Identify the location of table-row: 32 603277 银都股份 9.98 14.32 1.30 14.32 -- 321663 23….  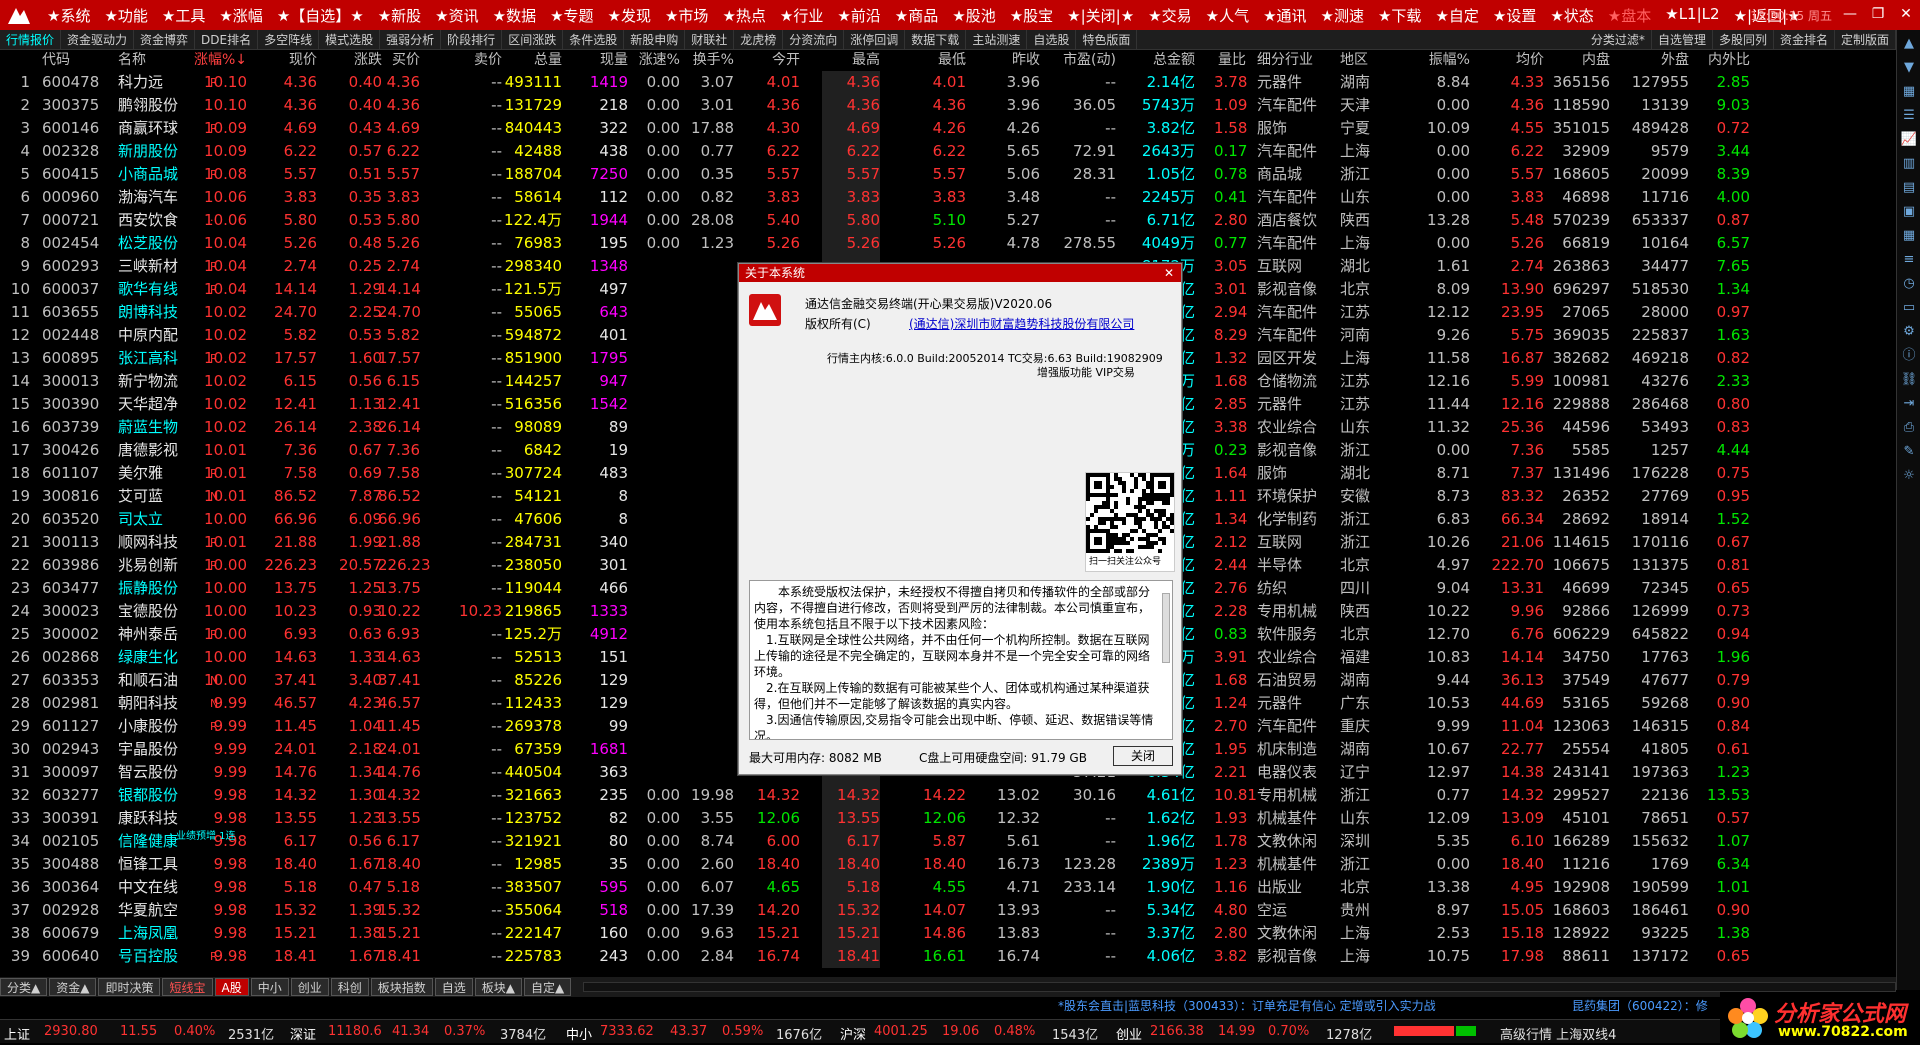
(948, 795).